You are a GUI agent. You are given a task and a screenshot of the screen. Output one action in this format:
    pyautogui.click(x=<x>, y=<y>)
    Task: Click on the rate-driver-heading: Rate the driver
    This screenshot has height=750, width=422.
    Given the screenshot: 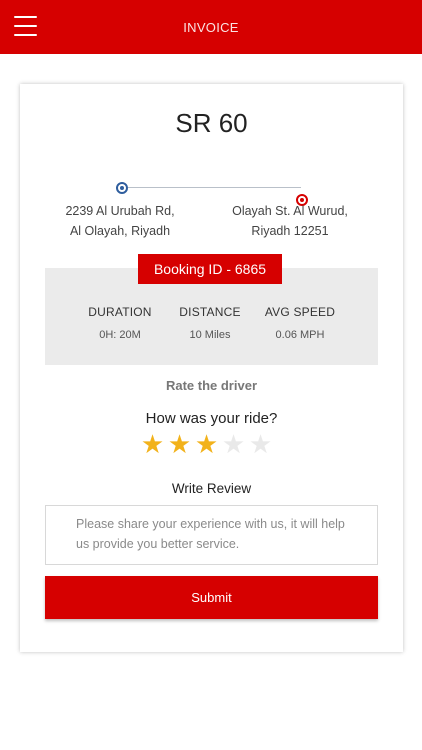 What is the action you would take?
    pyautogui.click(x=211, y=385)
    